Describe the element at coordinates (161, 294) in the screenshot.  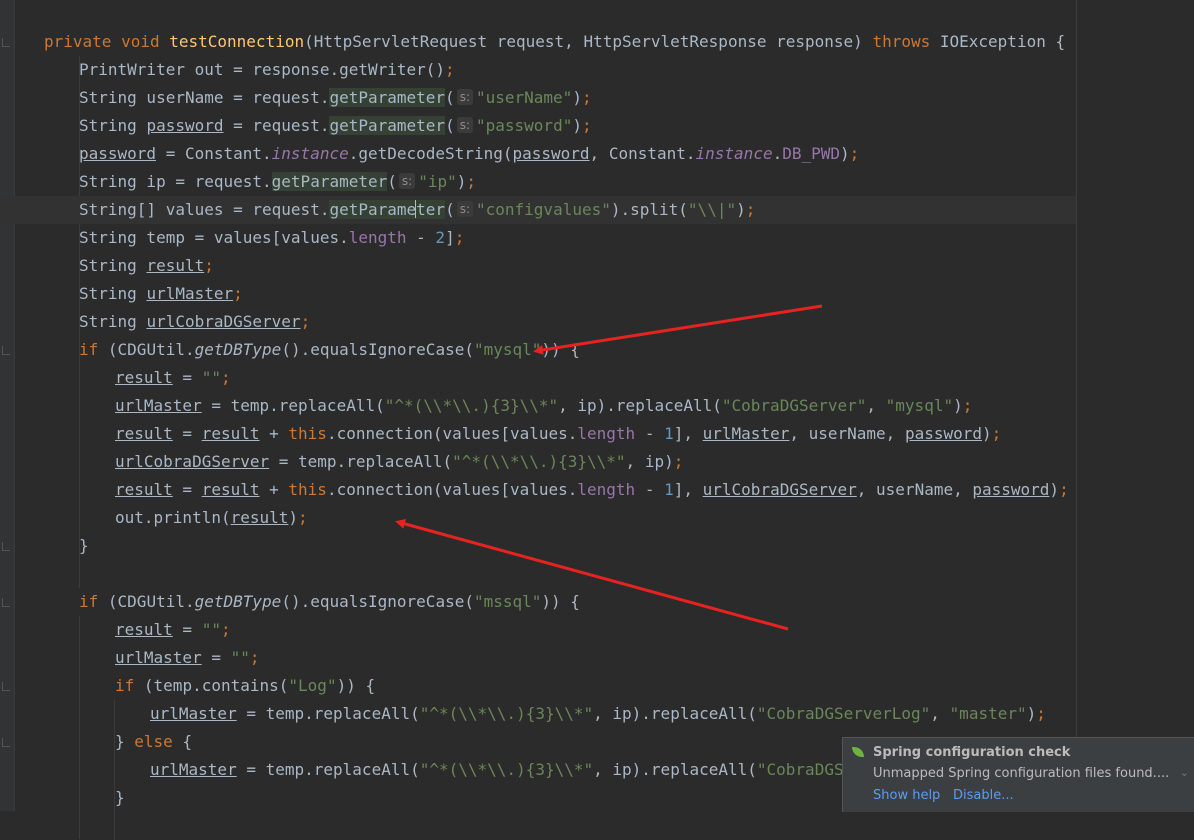
I see `code-line: String urlMaster;` at that location.